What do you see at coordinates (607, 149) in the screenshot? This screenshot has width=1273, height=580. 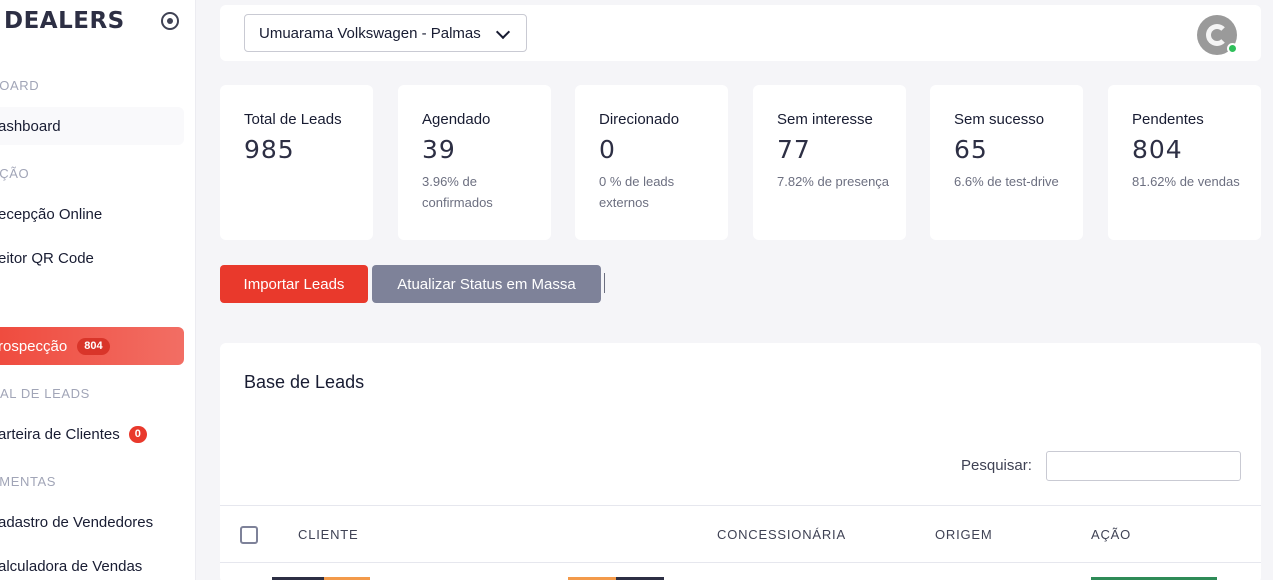 I see `stat-value: 0` at bounding box center [607, 149].